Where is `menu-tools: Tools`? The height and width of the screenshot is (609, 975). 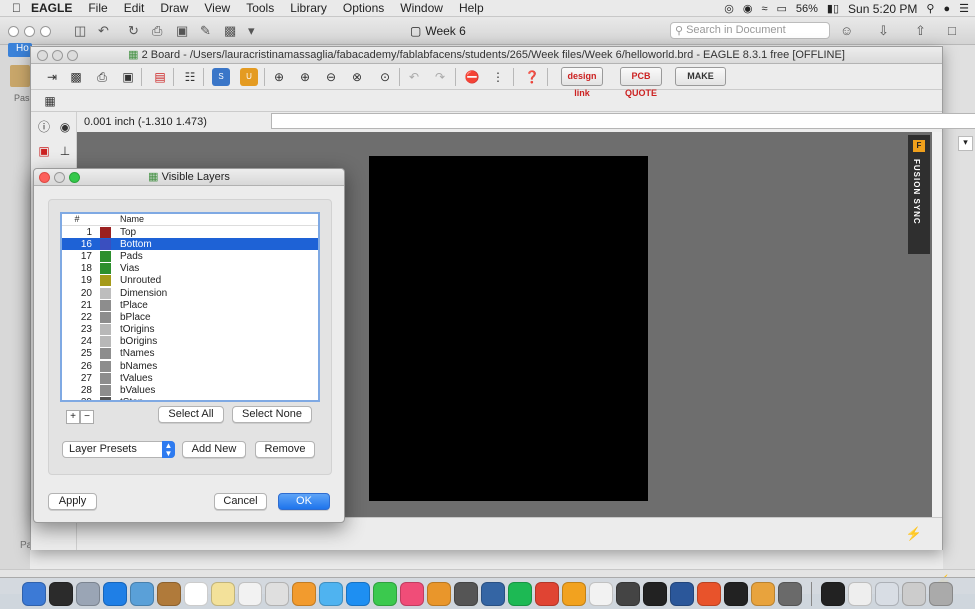 menu-tools: Tools is located at coordinates (260, 8).